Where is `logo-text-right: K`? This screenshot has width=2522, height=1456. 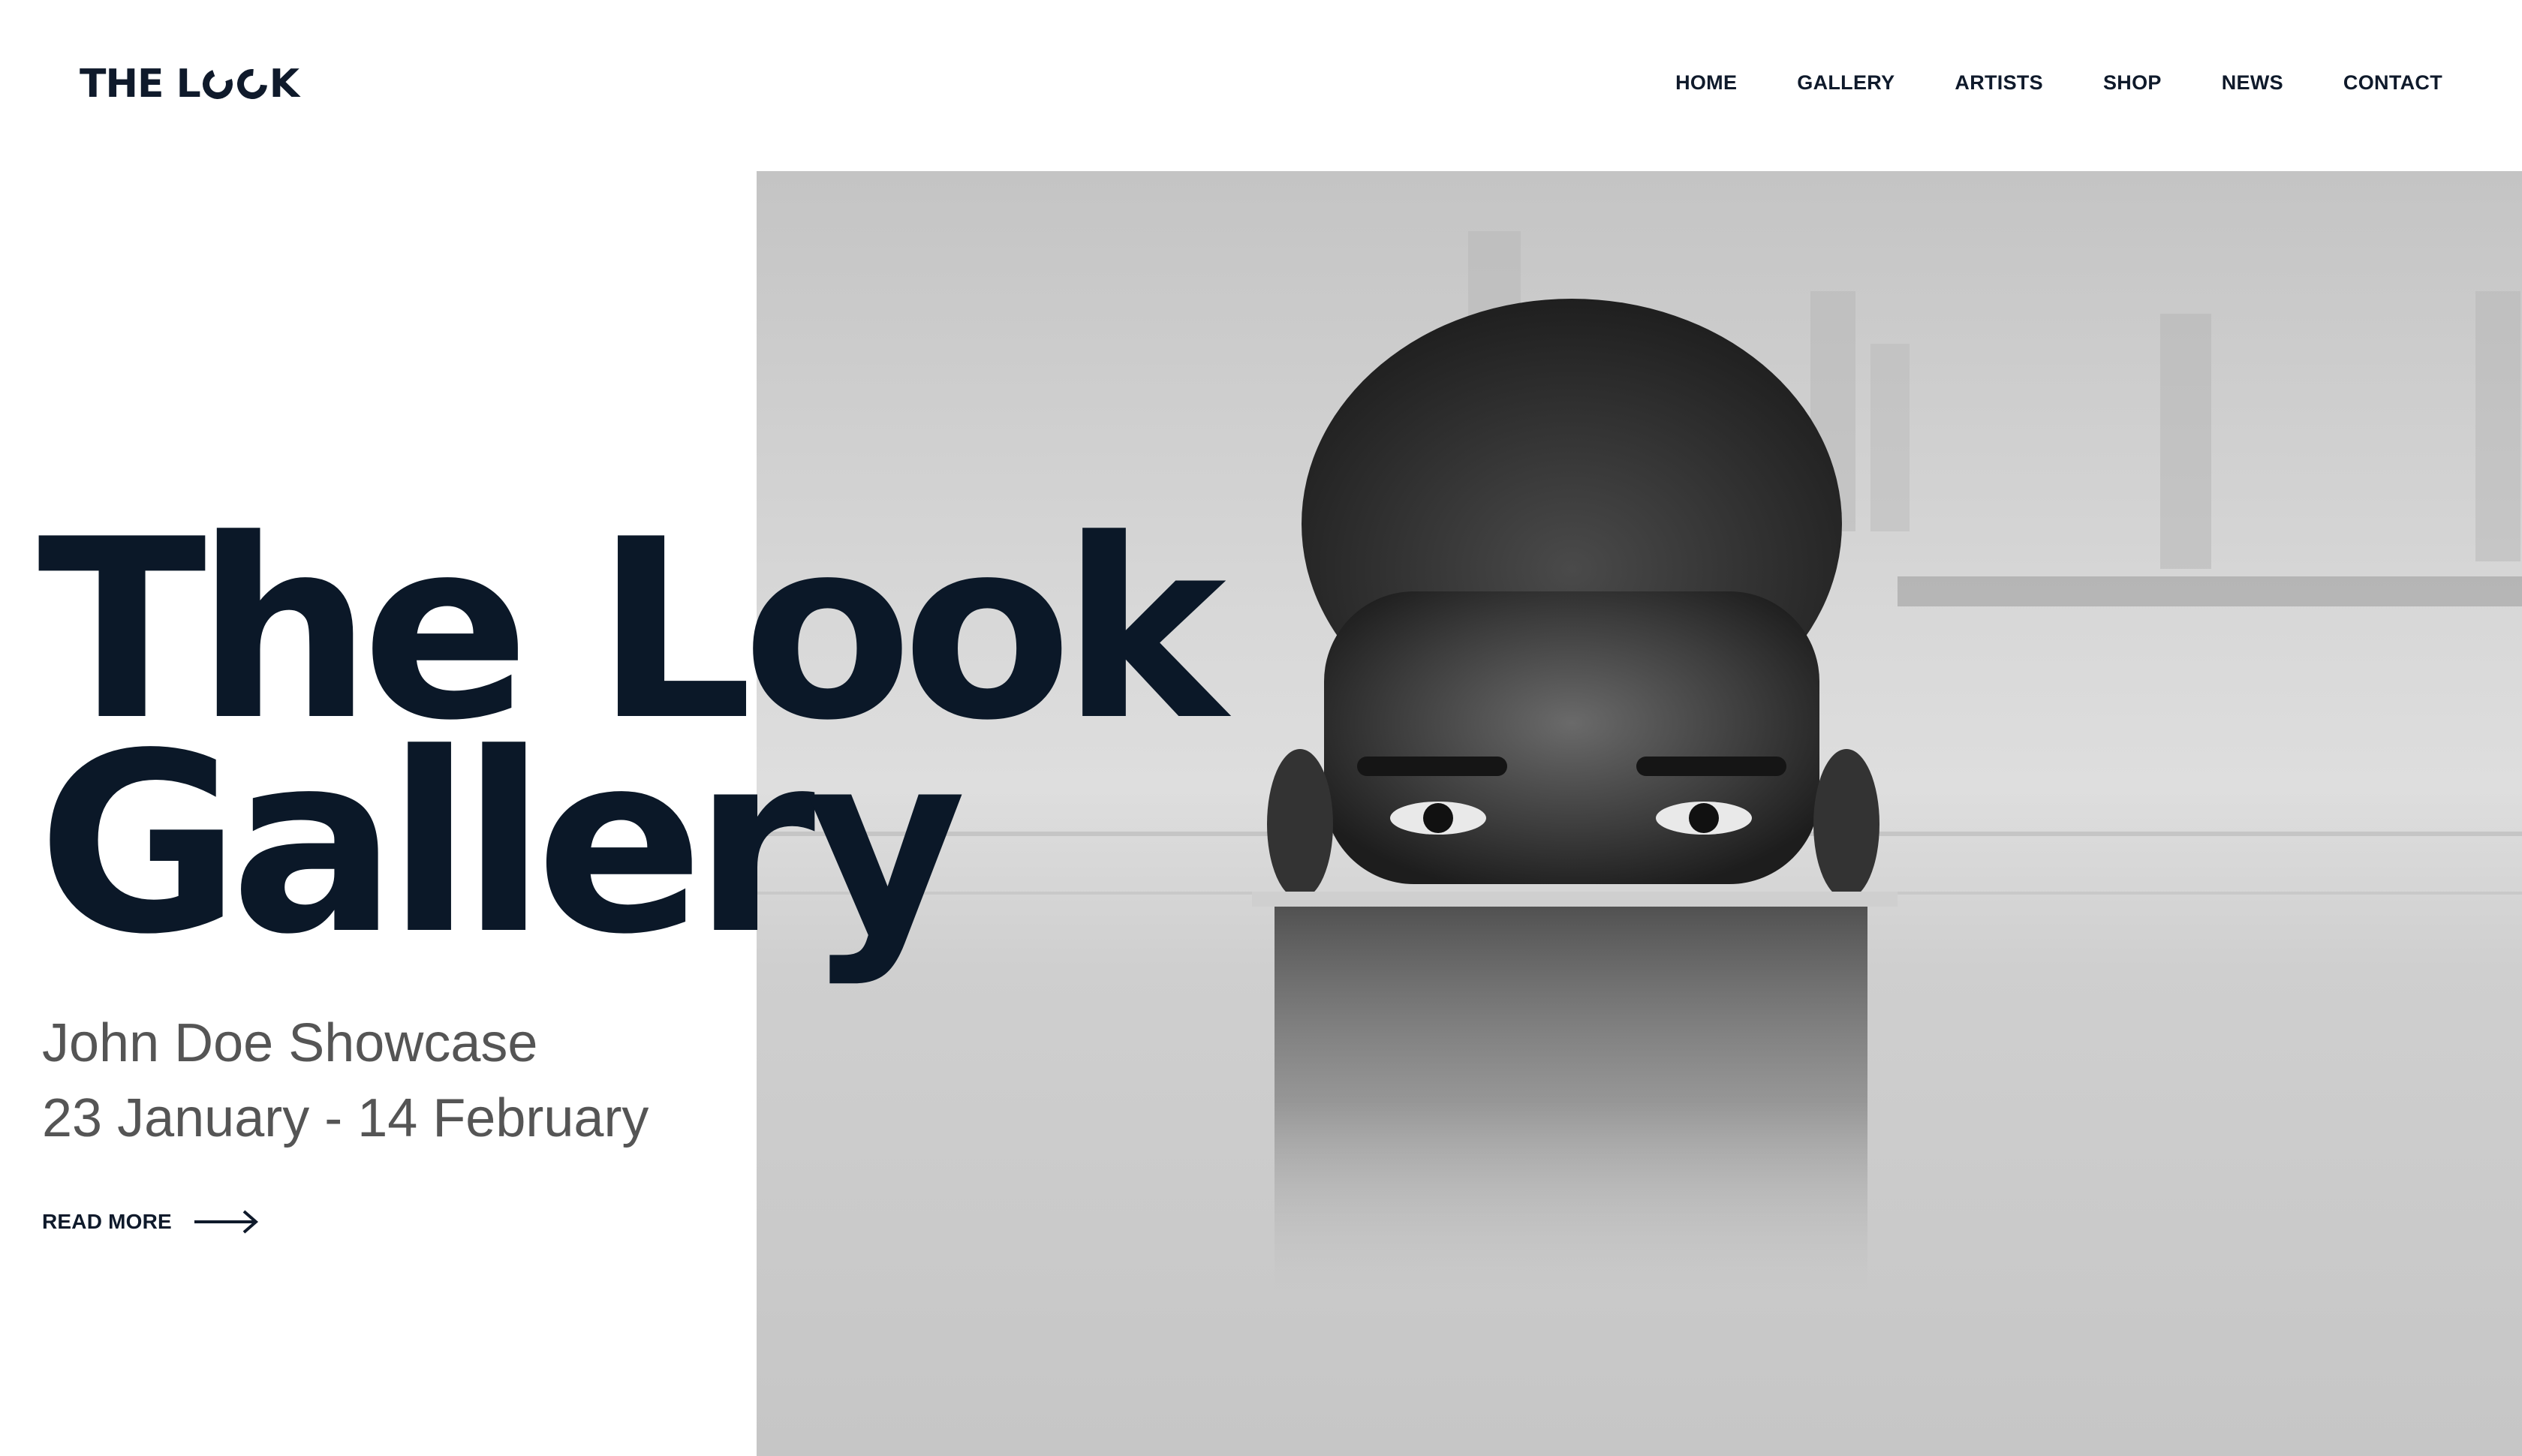 logo-text-right: K is located at coordinates (284, 84).